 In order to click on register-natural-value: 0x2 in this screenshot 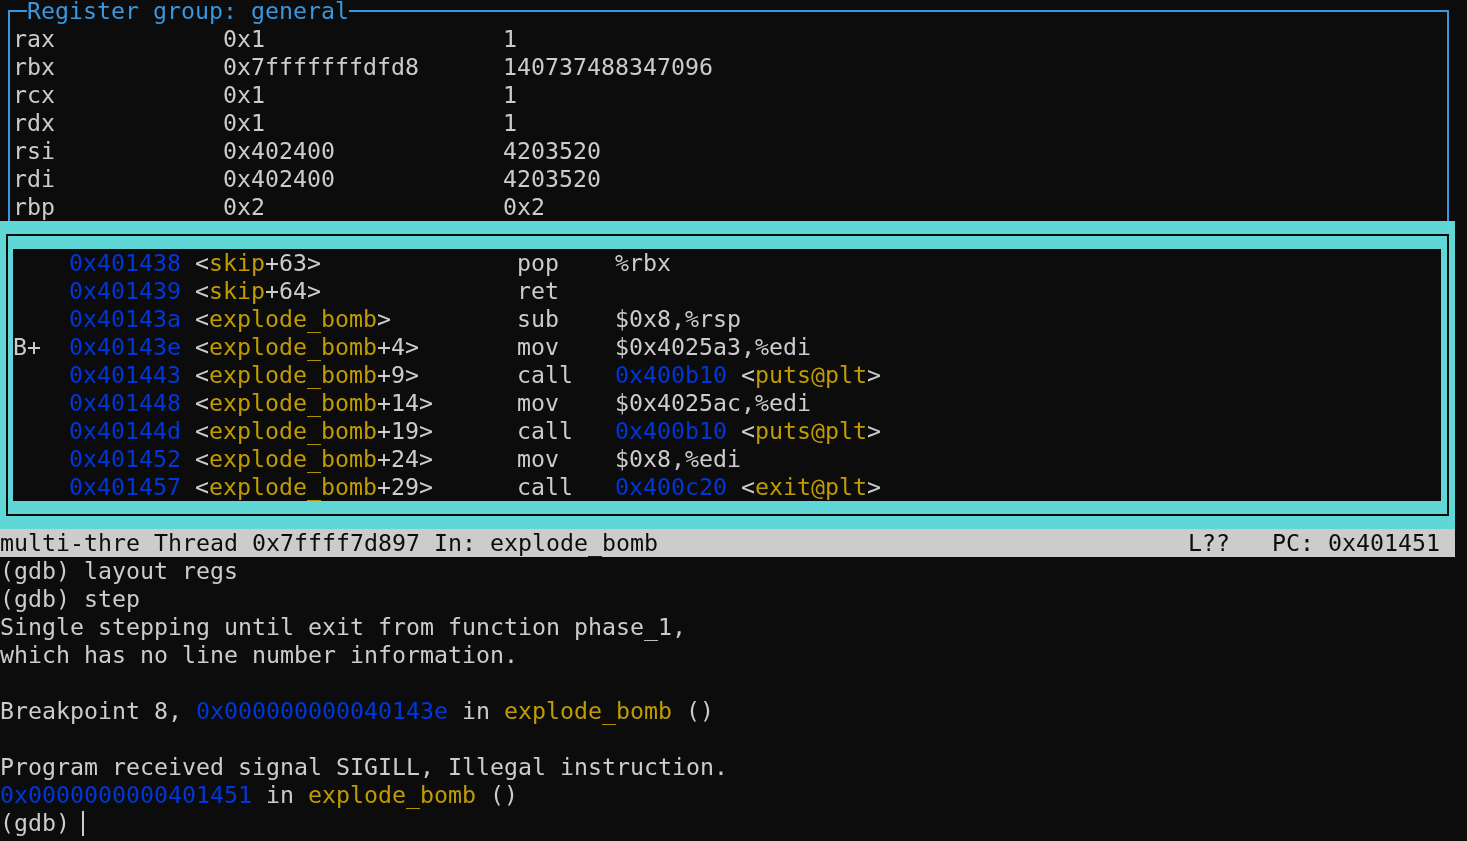, I will do `click(524, 206)`.